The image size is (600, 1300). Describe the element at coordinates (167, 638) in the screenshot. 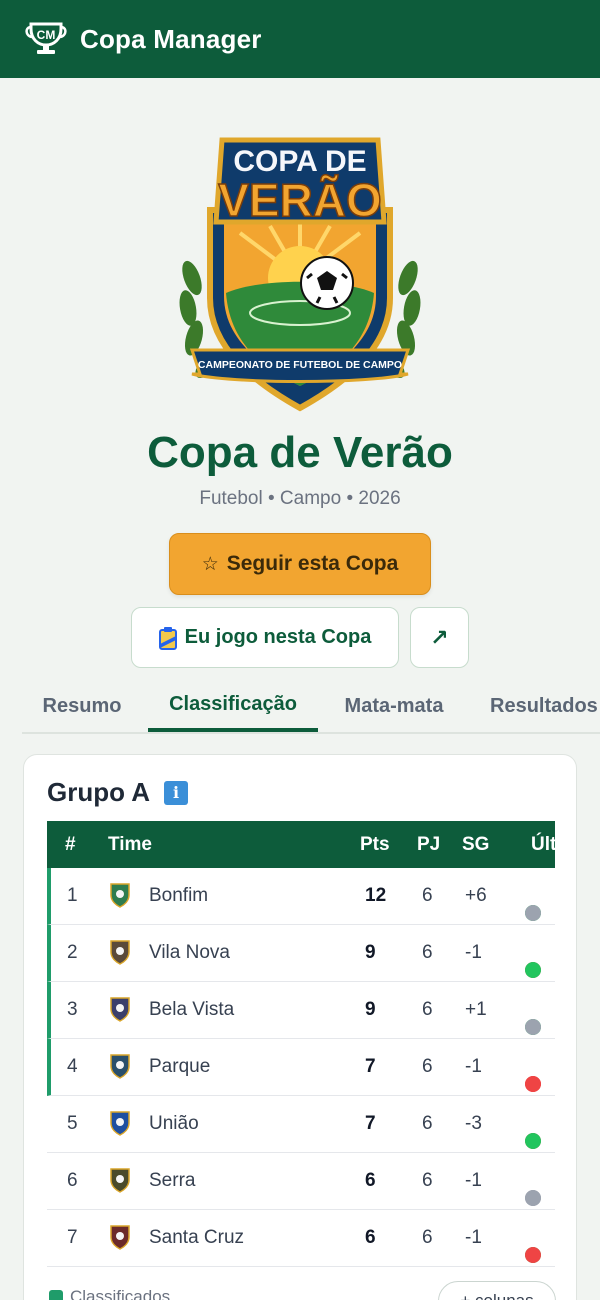

I see `player-badge-icon` at that location.